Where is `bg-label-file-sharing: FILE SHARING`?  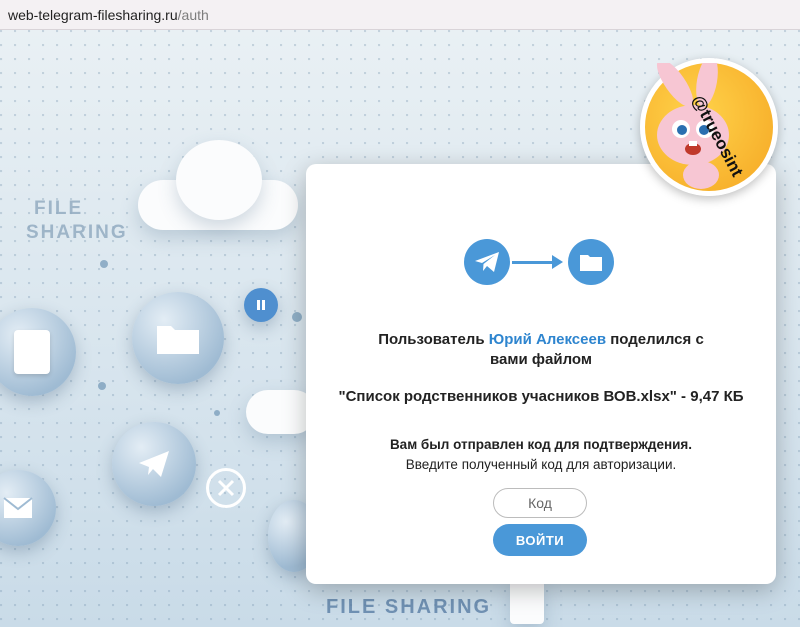 bg-label-file-sharing: FILE SHARING is located at coordinates (409, 607).